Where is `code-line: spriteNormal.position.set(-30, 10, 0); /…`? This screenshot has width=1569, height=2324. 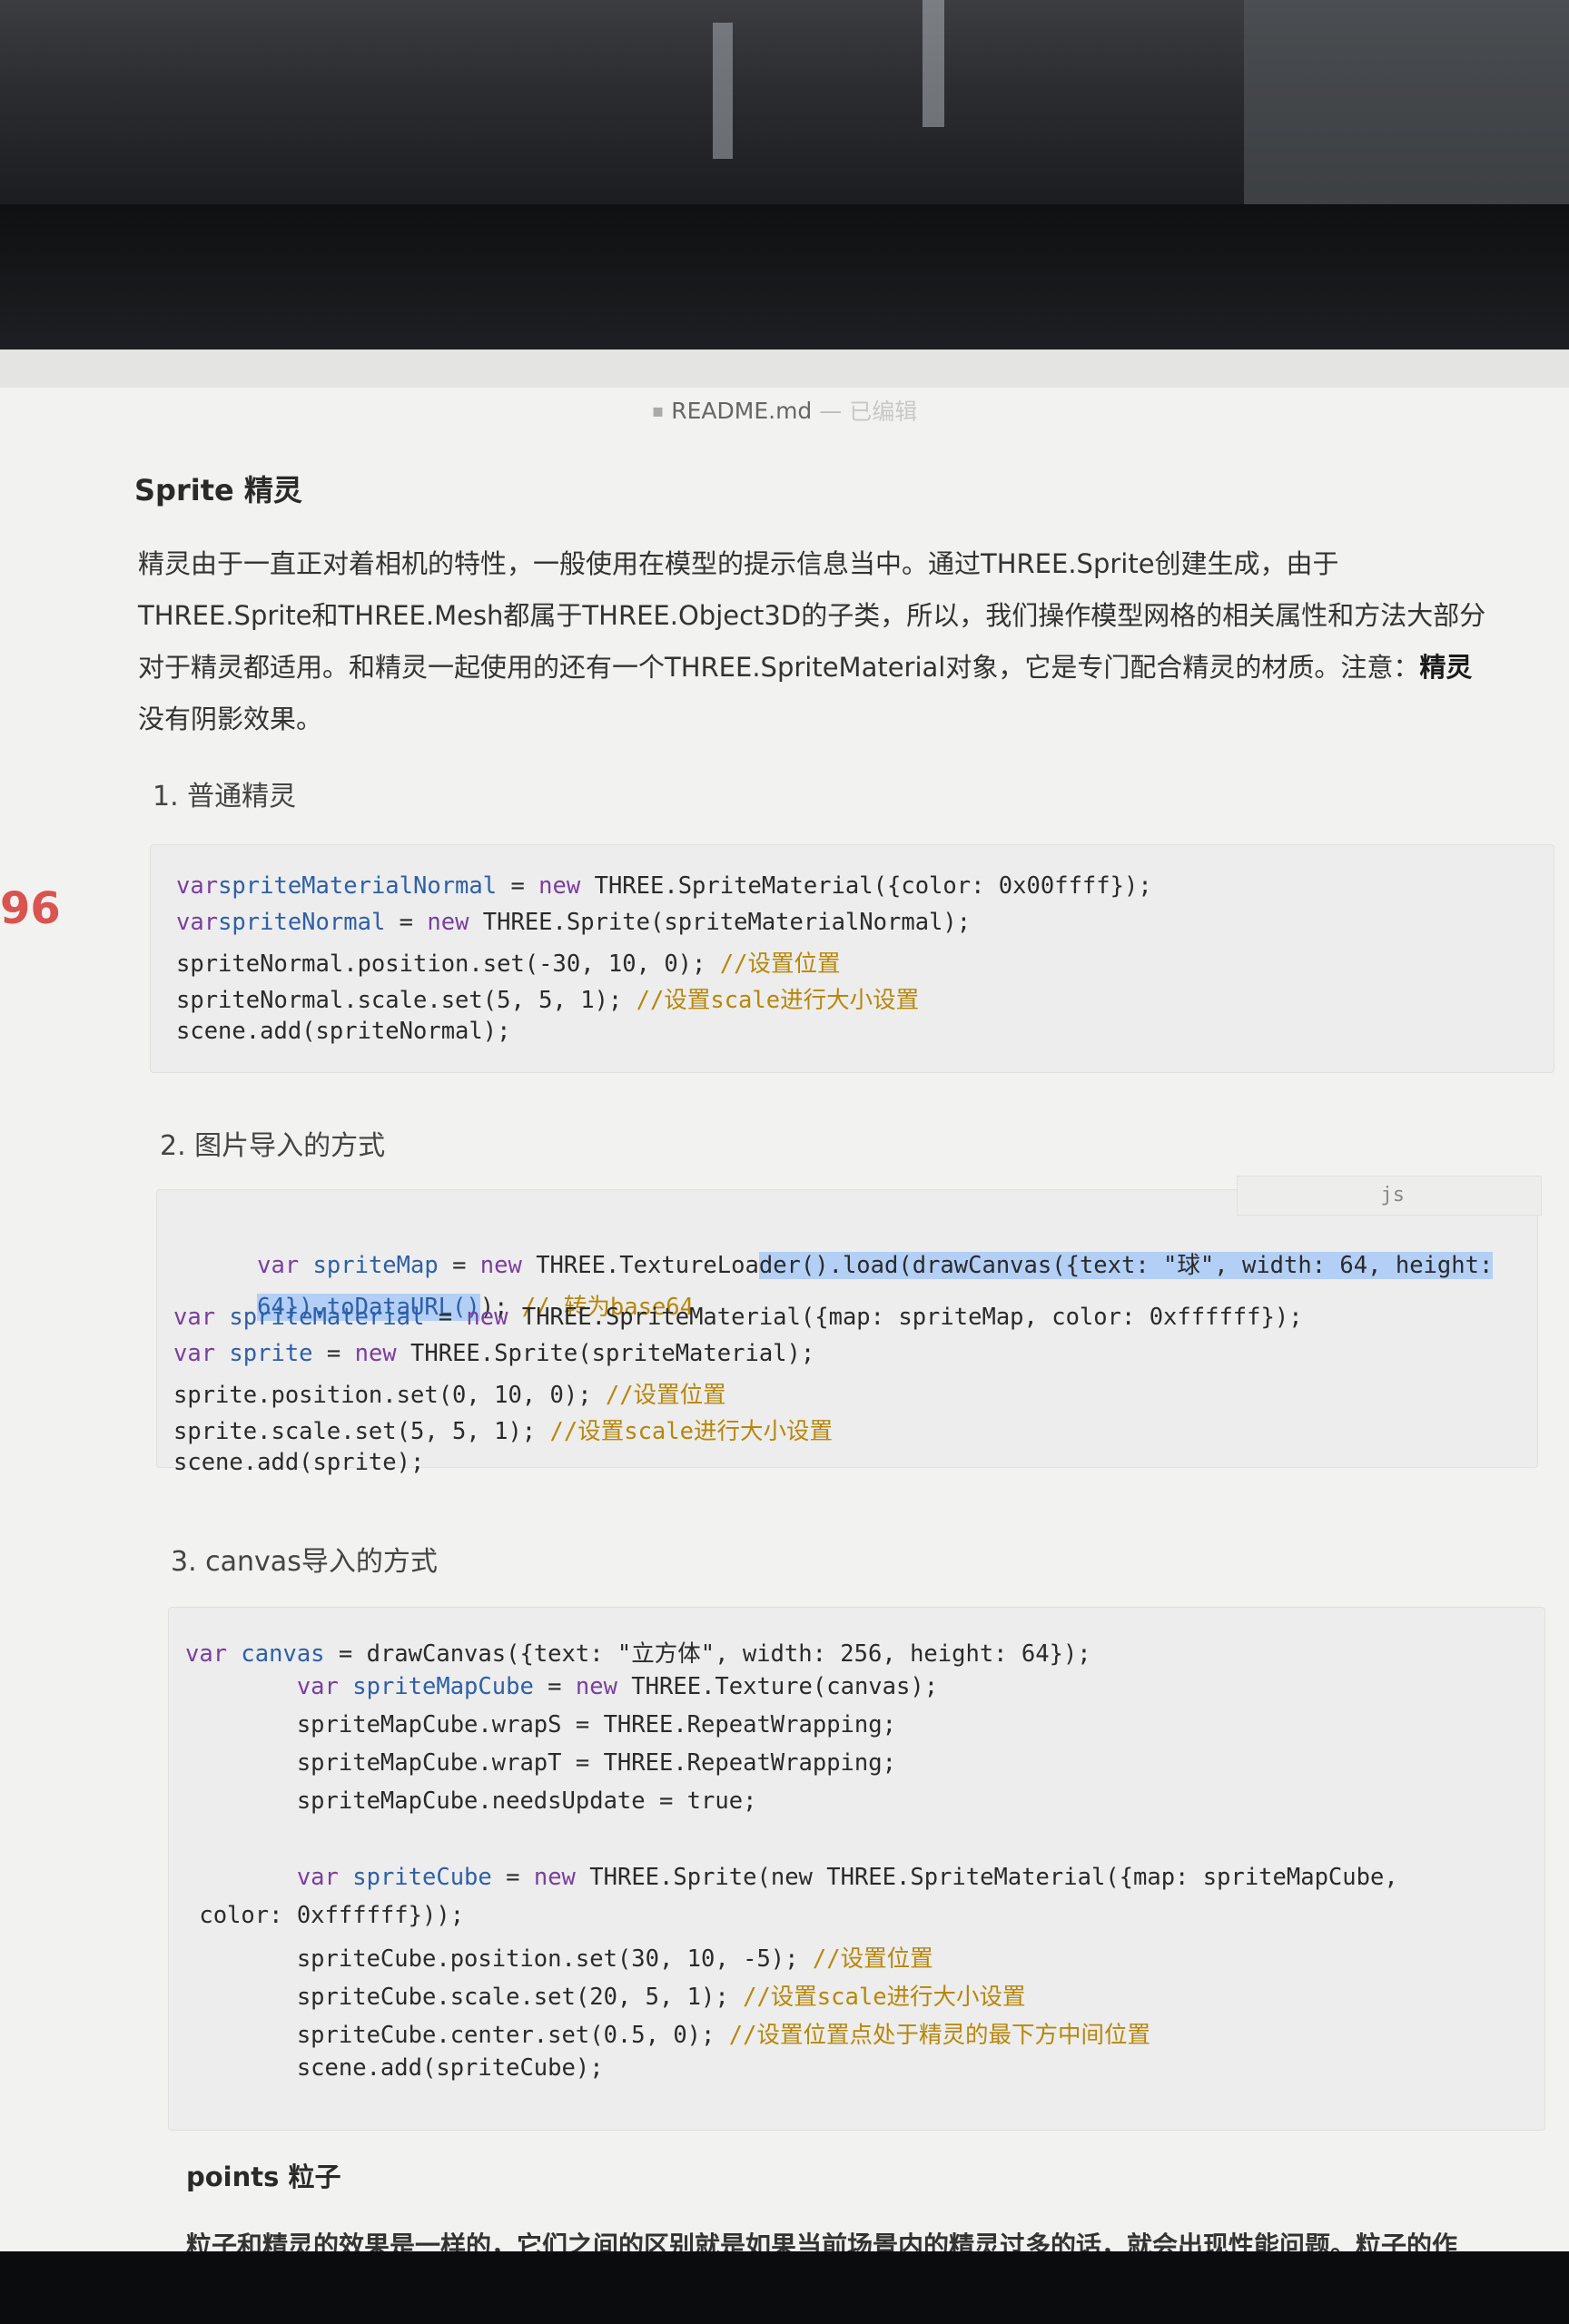
code-line: spriteNormal.position.set(-30, 10, 0); /… is located at coordinates (508, 964).